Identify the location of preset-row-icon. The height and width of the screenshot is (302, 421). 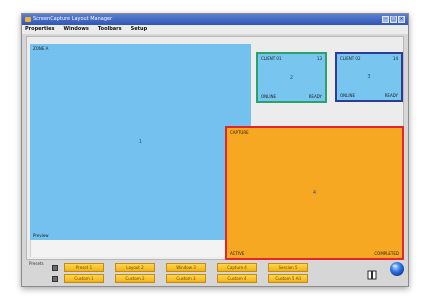
(55, 268).